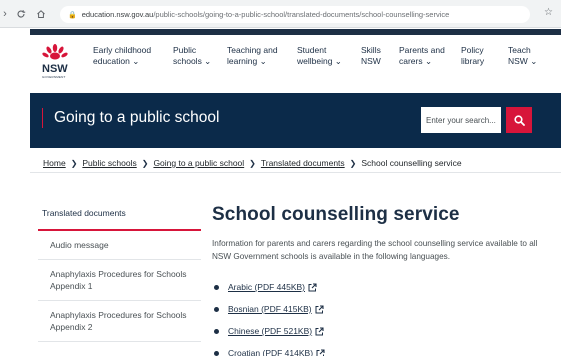 The image size is (561, 356). I want to click on search-icon, so click(519, 120).